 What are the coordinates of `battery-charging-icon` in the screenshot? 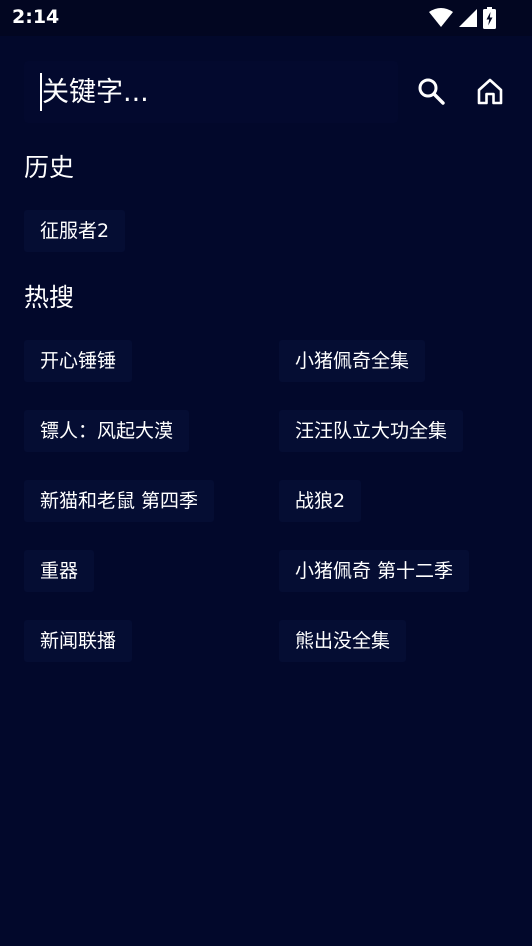 It's located at (489, 18).